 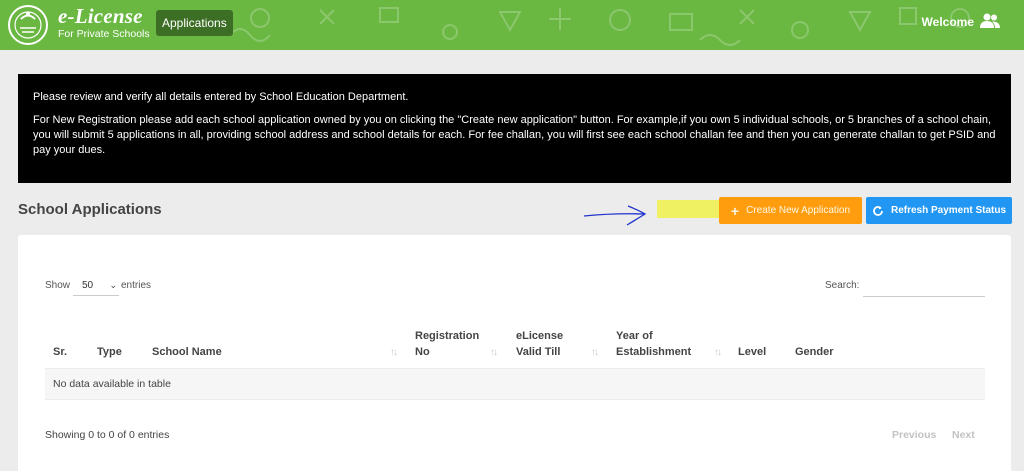 I want to click on refresh-button-label: Refresh Payment Status, so click(x=948, y=210).